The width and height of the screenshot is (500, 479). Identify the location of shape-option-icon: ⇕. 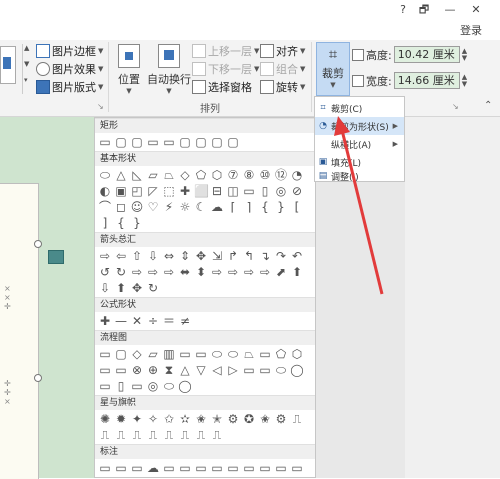
(185, 256).